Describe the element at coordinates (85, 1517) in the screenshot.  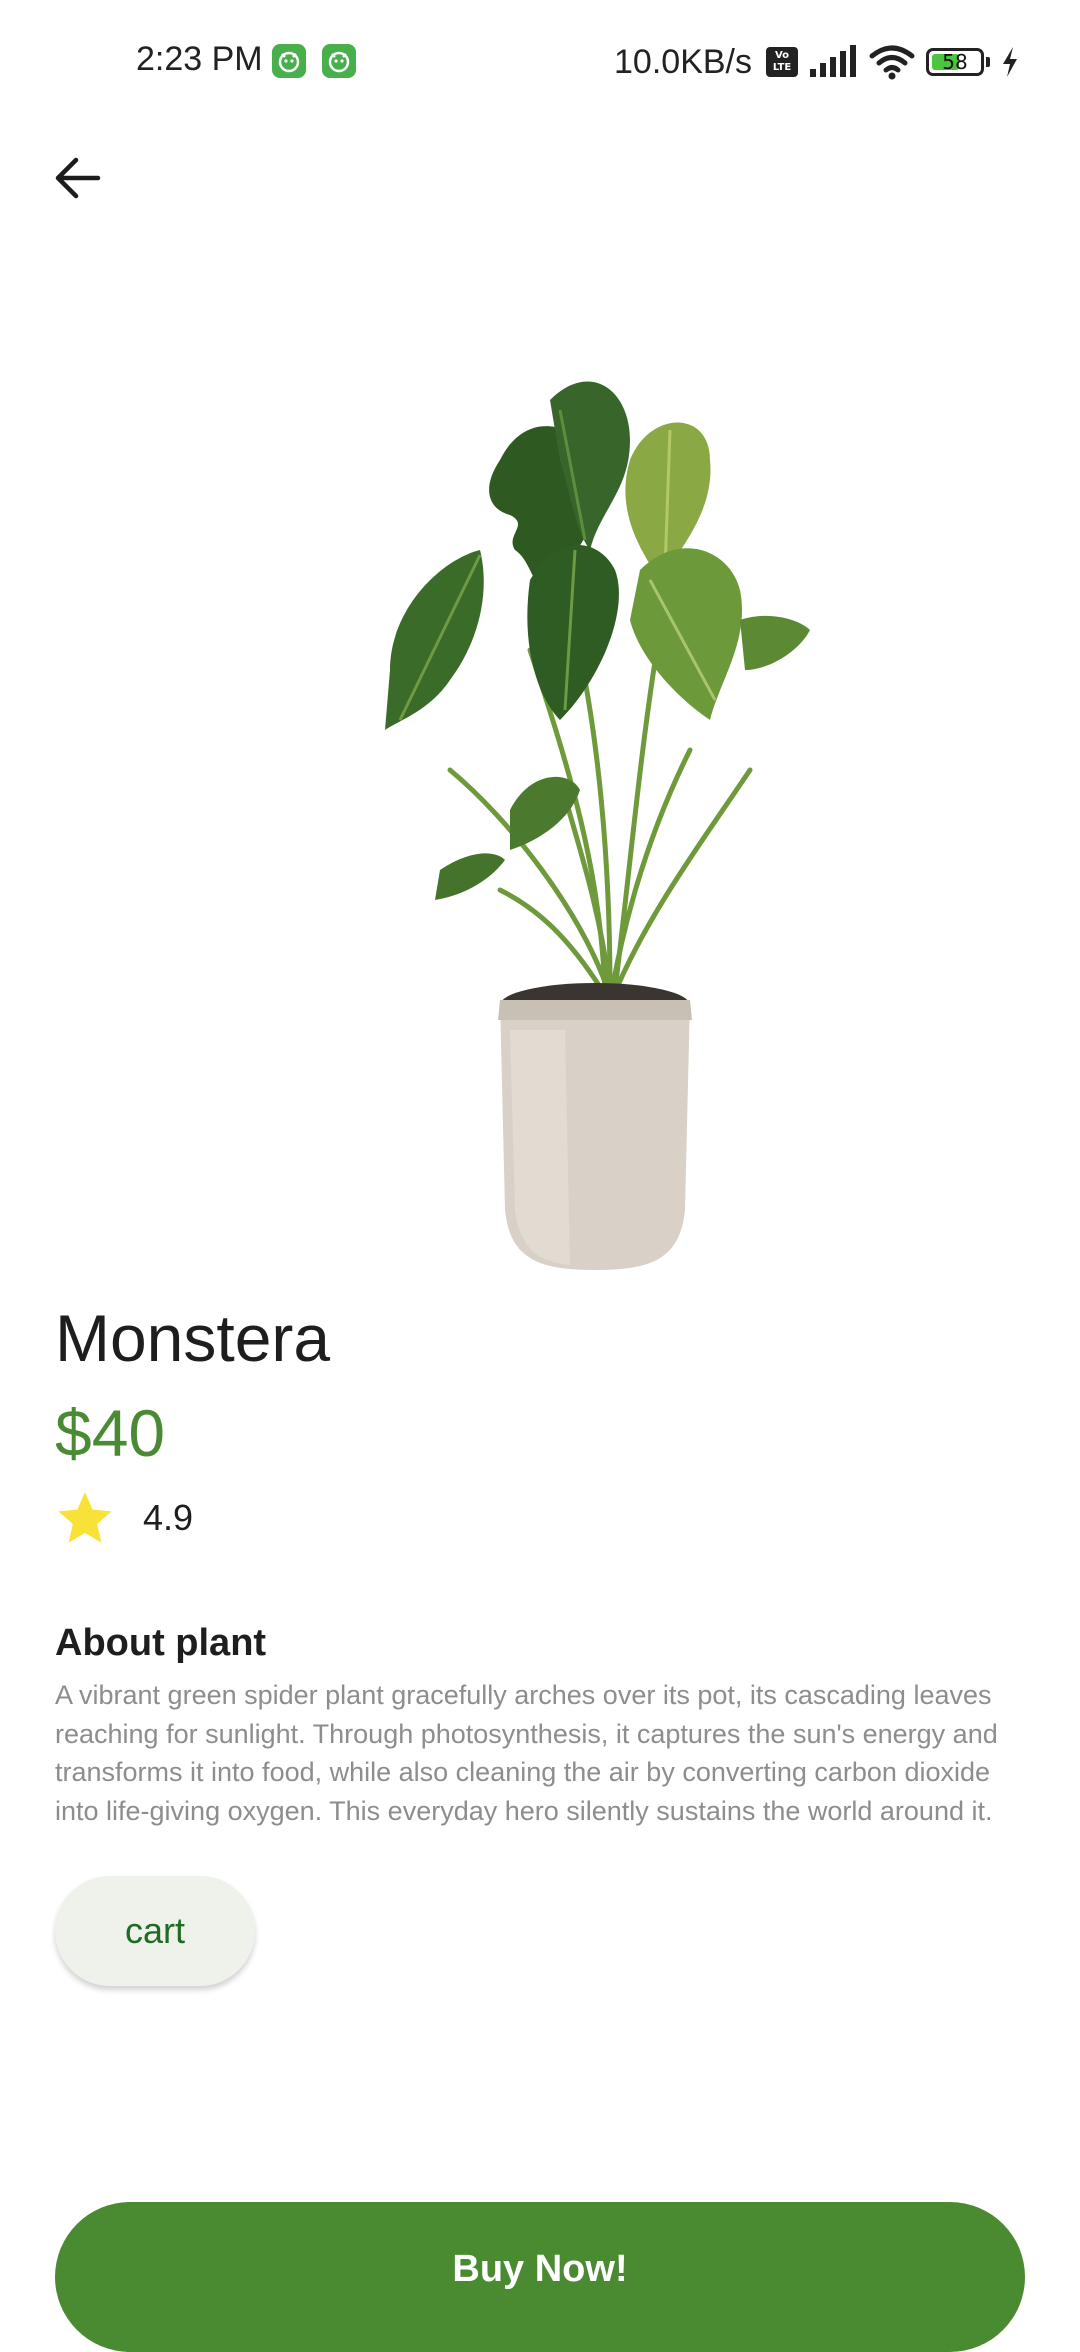
I see `star-icon` at that location.